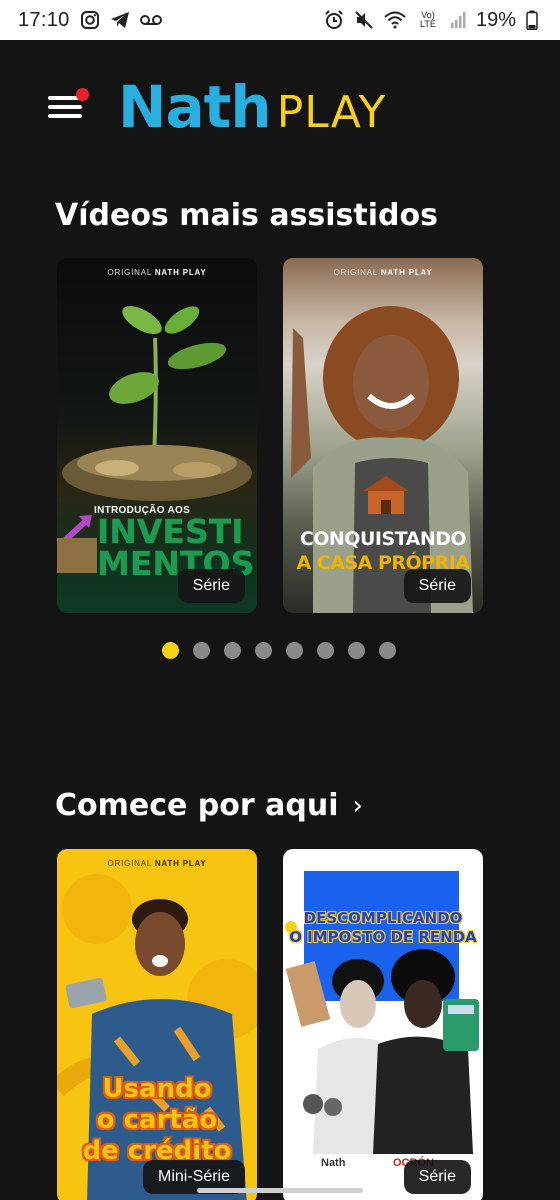 This screenshot has height=1200, width=560. What do you see at coordinates (383, 918) in the screenshot?
I see `card-title-line1: DESCOMPLICANDO` at bounding box center [383, 918].